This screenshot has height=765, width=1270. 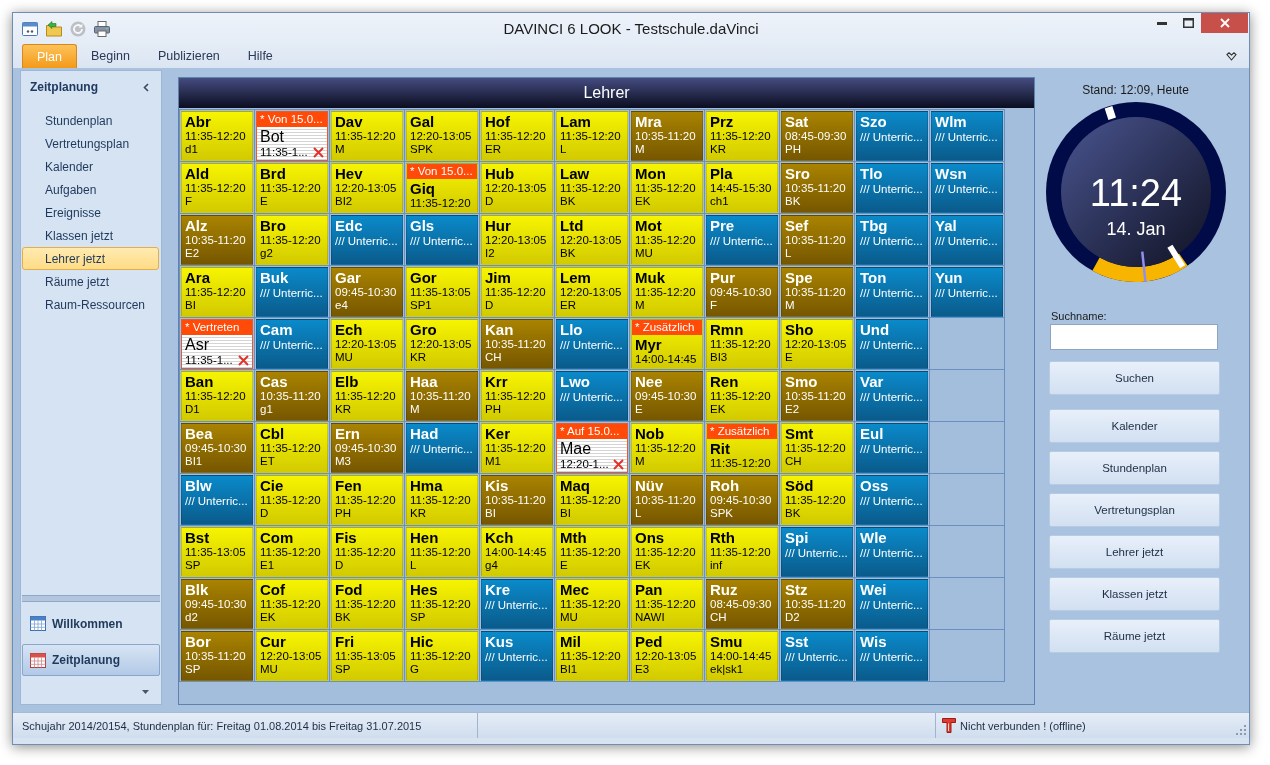 What do you see at coordinates (1134, 468) in the screenshot?
I see `action-button: Stundenplan` at bounding box center [1134, 468].